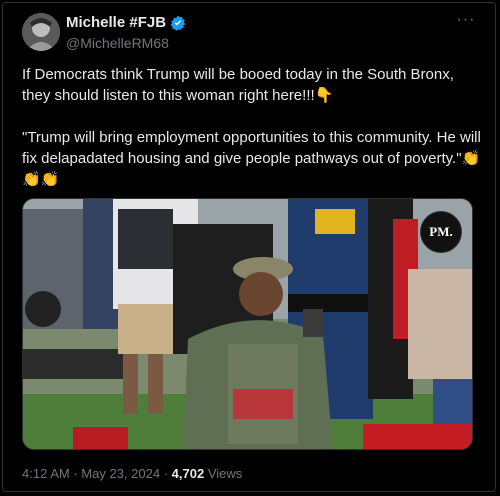 This screenshot has width=500, height=496. I want to click on views-count: 4,702, so click(188, 473).